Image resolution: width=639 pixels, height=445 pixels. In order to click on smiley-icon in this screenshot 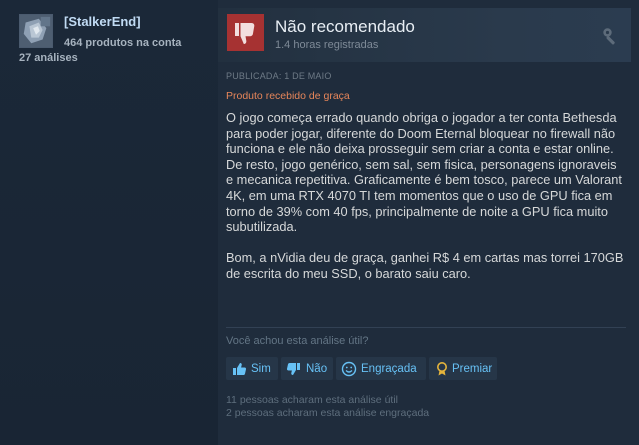, I will do `click(349, 369)`.